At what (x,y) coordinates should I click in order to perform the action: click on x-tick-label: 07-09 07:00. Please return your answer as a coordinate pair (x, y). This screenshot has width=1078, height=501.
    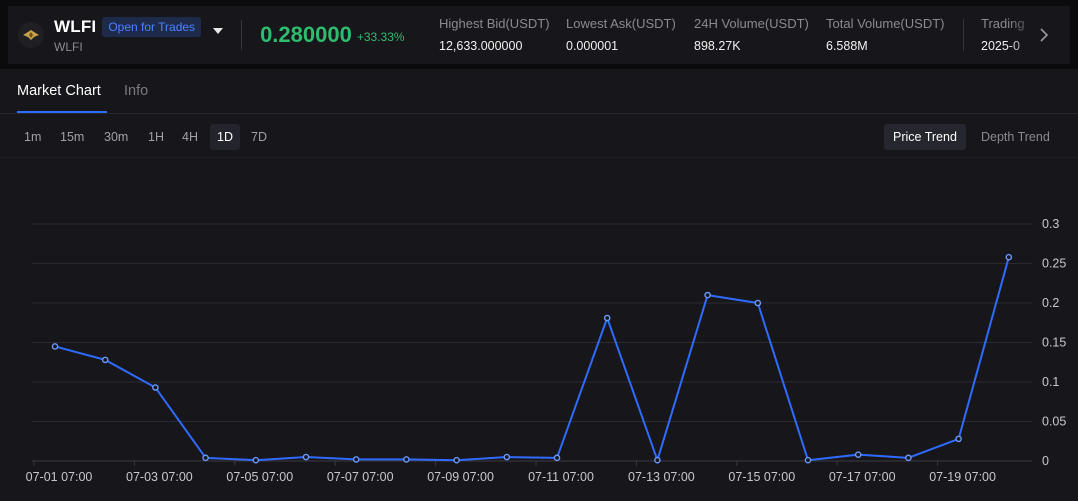
    Looking at the image, I should click on (460, 477).